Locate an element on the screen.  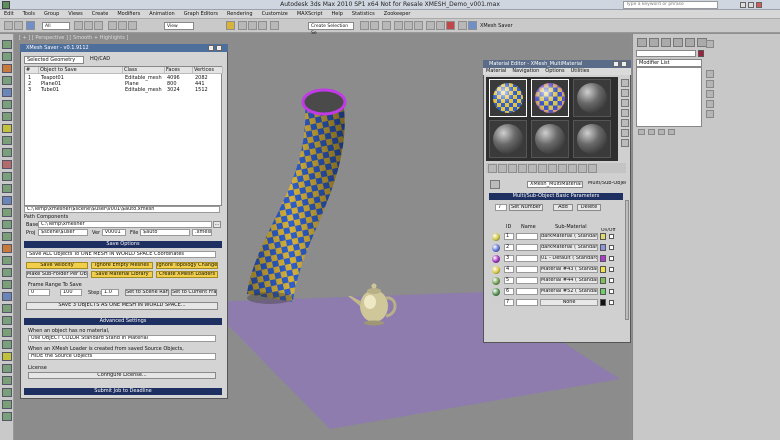
modifier-stack is located at coordinates (669, 97).